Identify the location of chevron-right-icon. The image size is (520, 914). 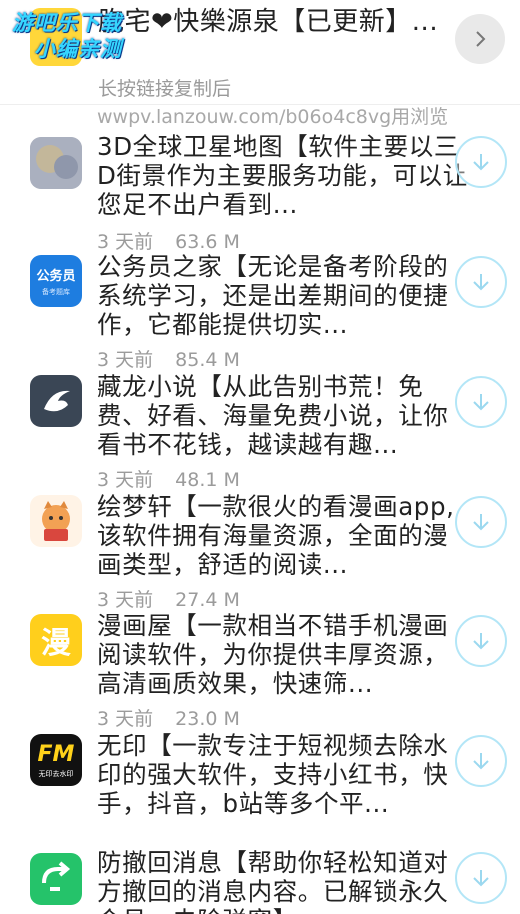
(481, 39).